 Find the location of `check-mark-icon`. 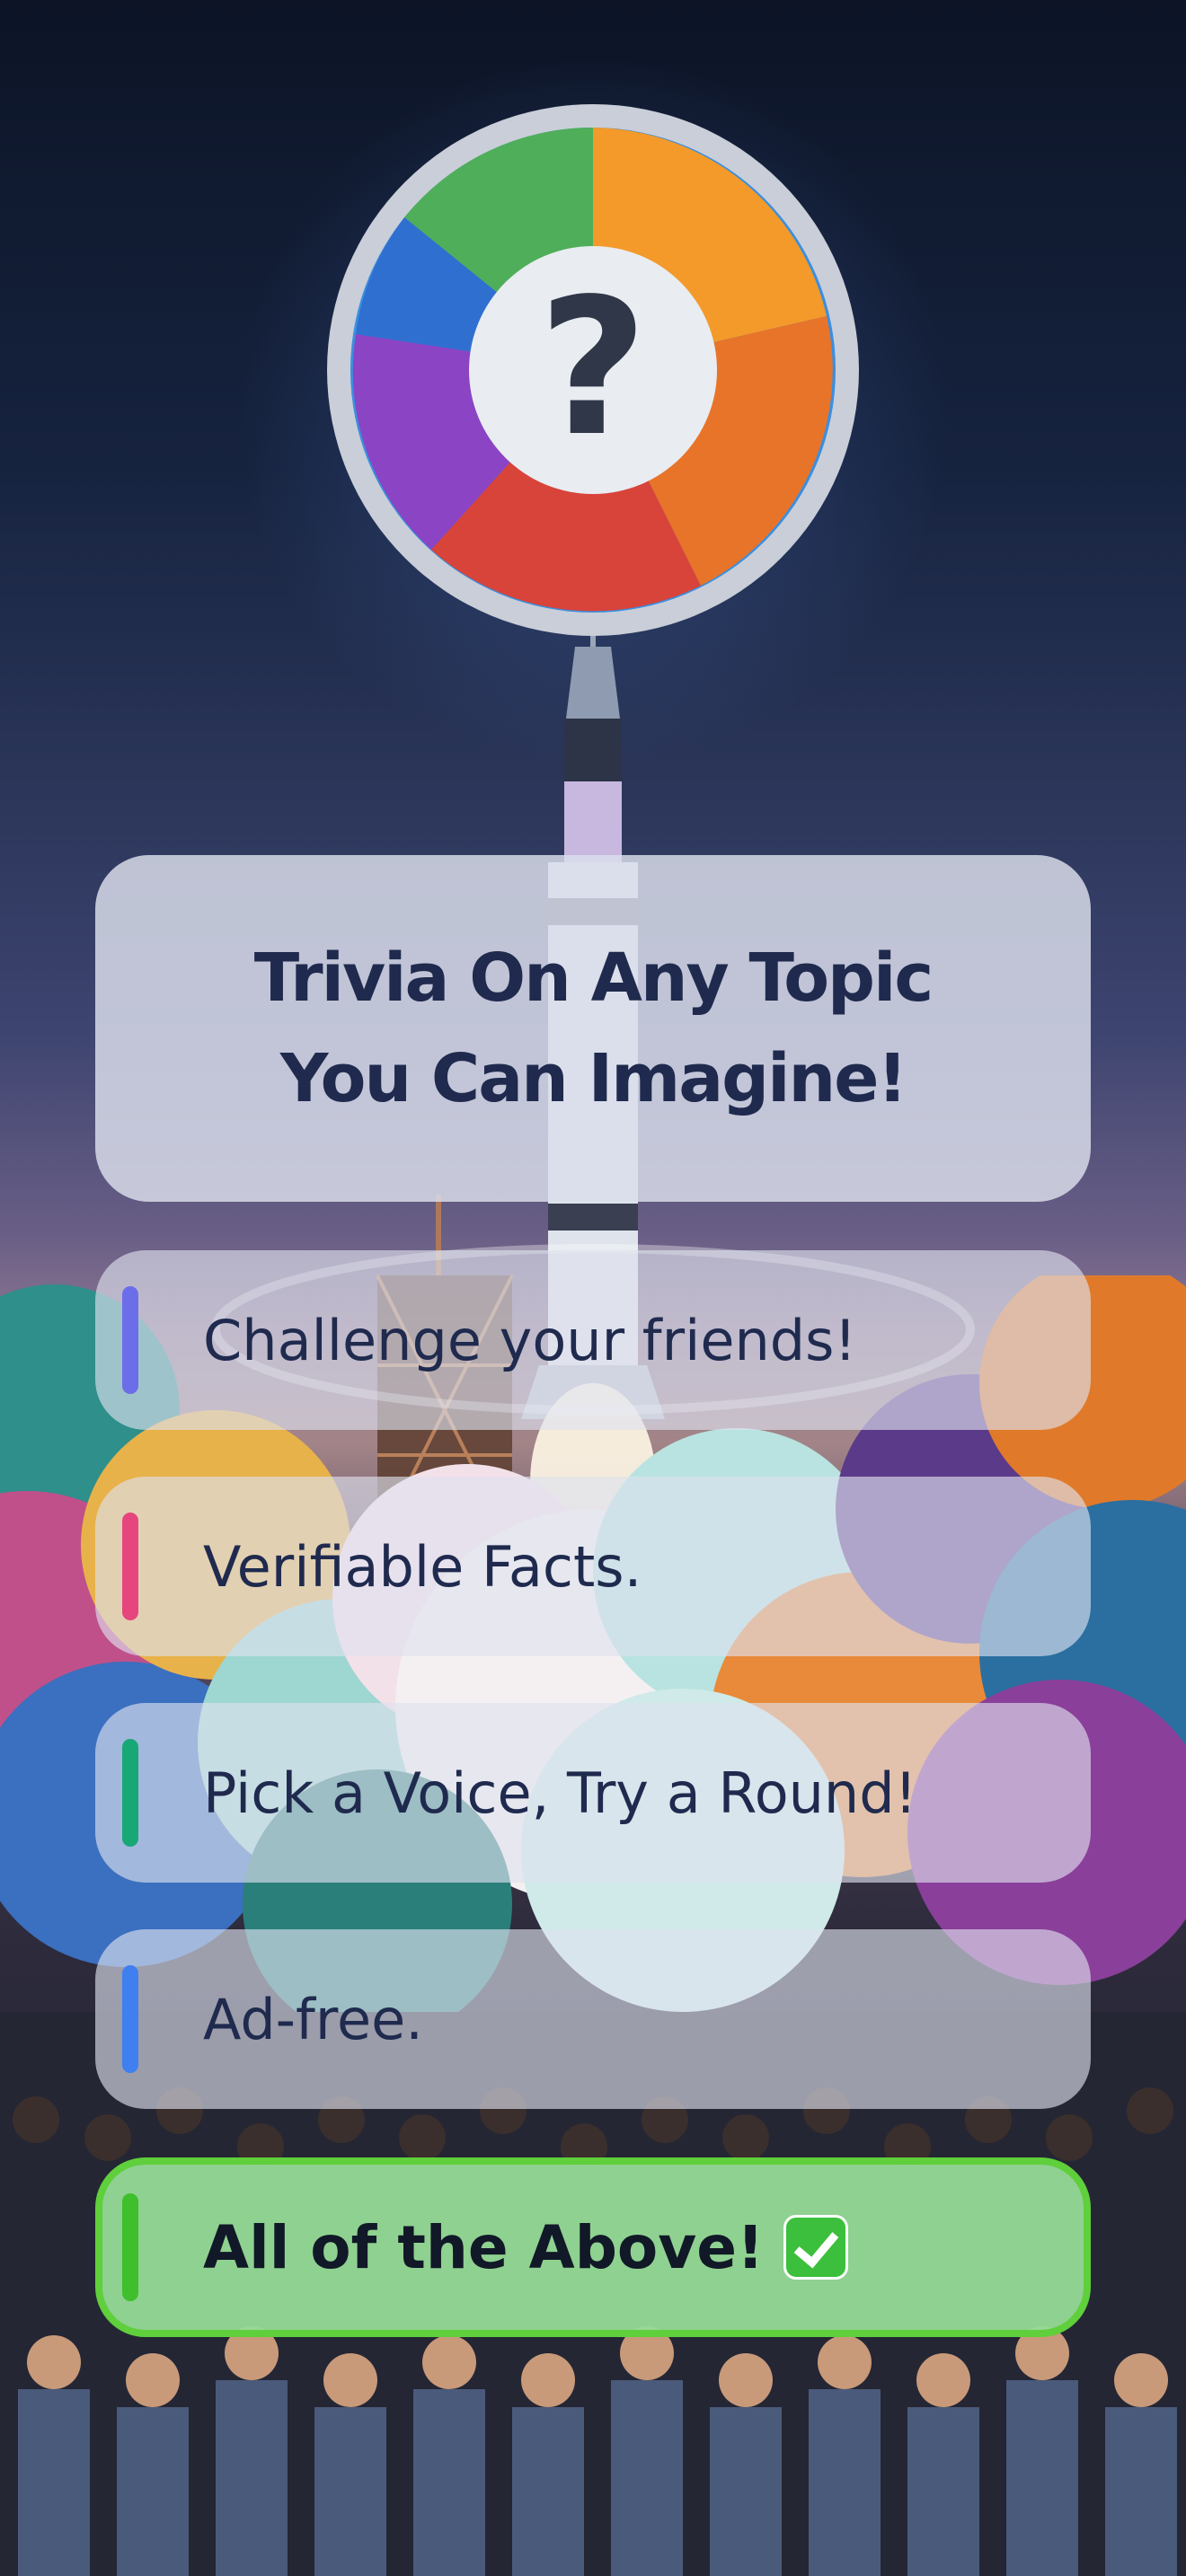

check-mark-icon is located at coordinates (816, 2247).